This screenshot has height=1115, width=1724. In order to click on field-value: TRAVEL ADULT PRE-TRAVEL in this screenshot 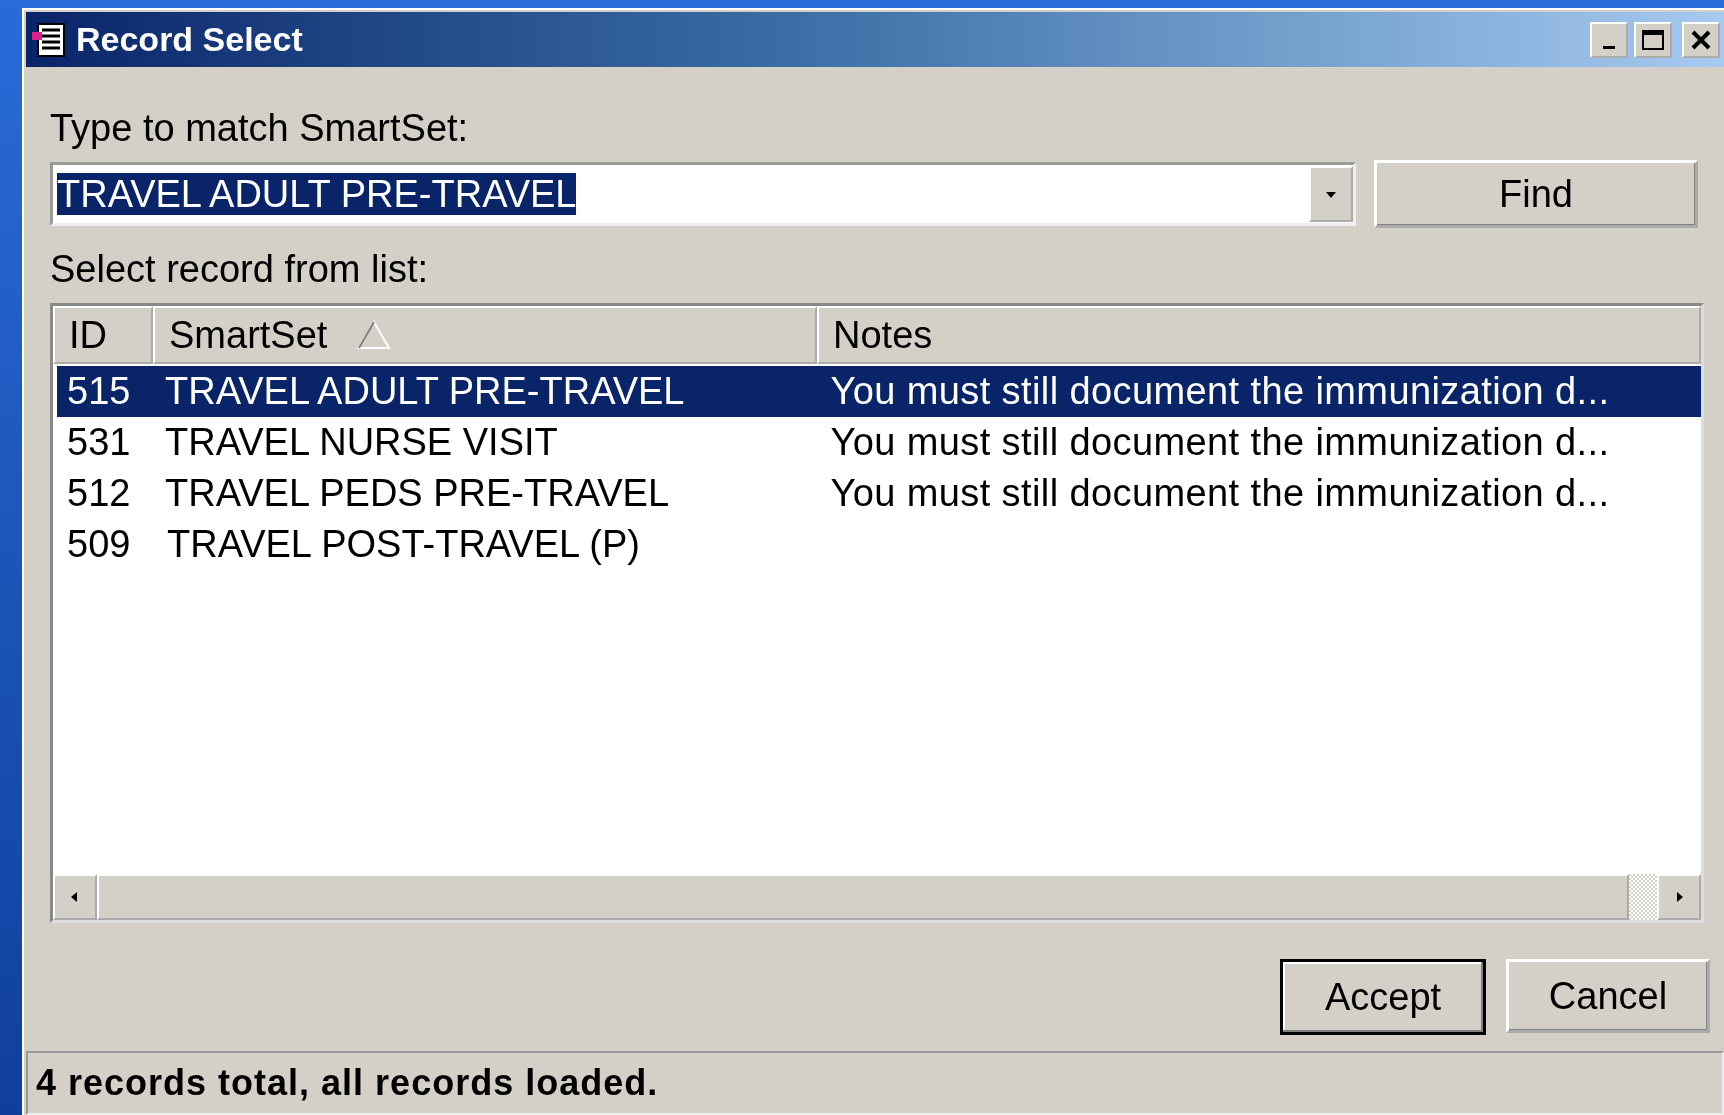, I will do `click(317, 193)`.